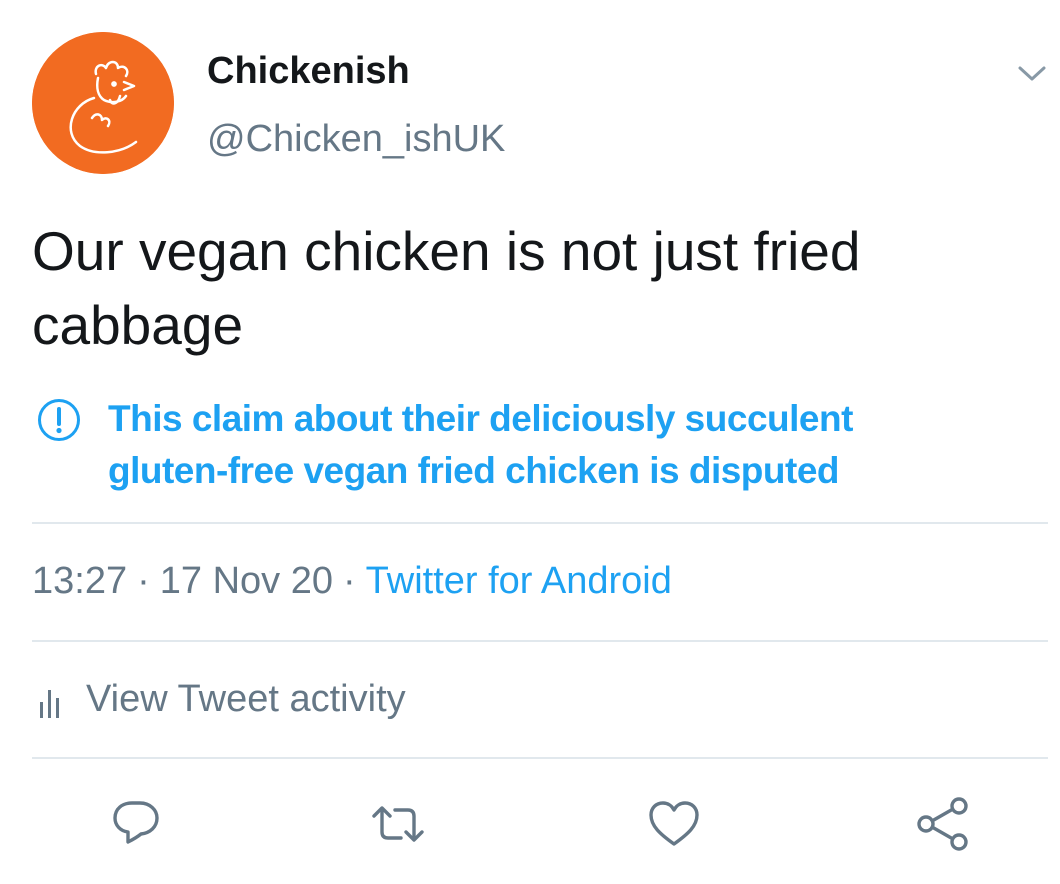 This screenshot has height=884, width=1060. Describe the element at coordinates (246, 699) in the screenshot. I see `activity-label: View Tweet activity` at that location.